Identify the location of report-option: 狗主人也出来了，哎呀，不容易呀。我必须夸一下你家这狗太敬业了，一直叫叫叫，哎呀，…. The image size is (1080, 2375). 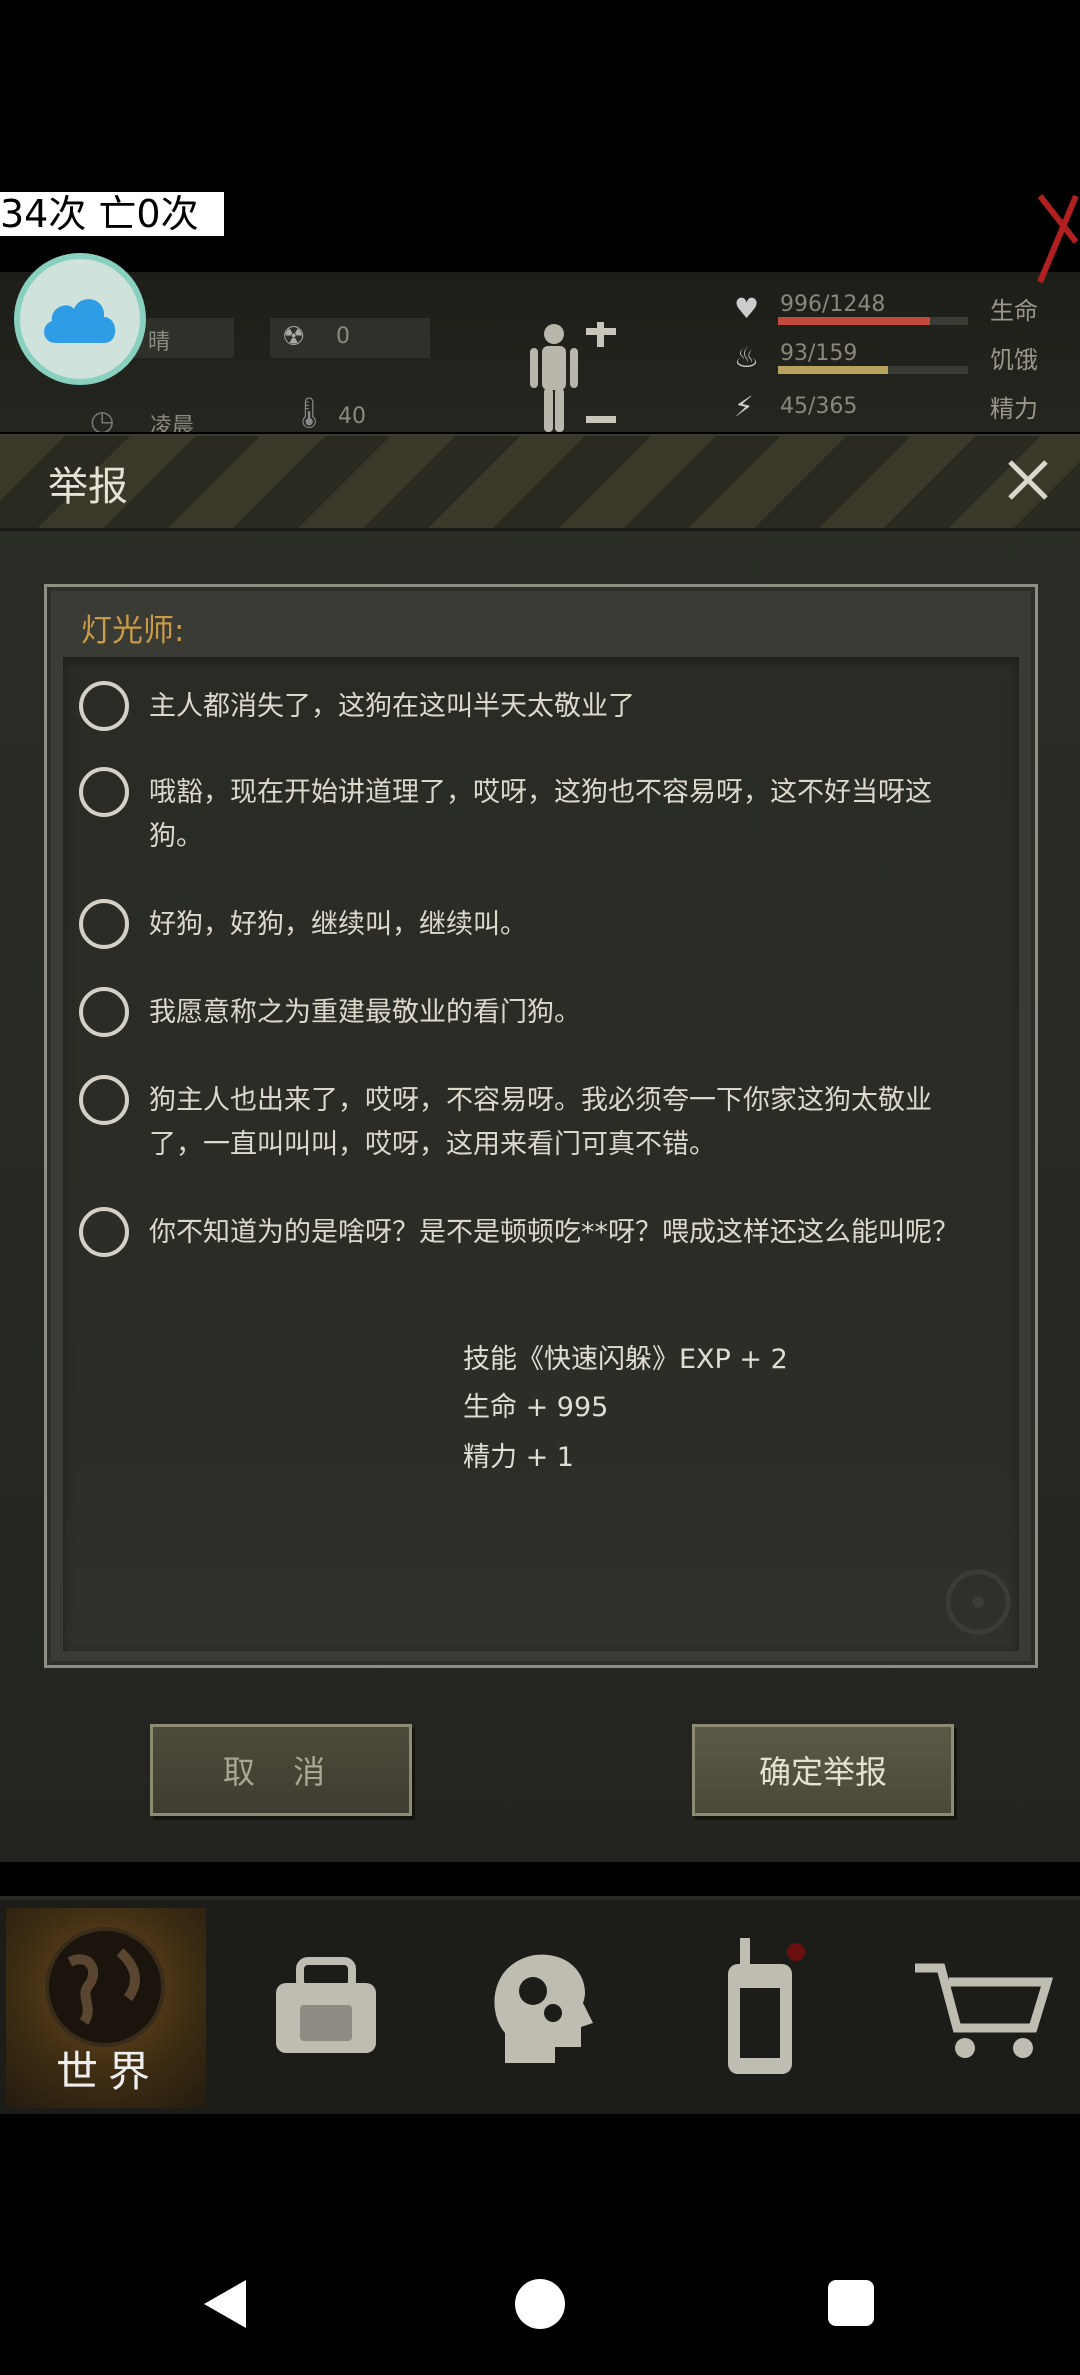
(529, 1125).